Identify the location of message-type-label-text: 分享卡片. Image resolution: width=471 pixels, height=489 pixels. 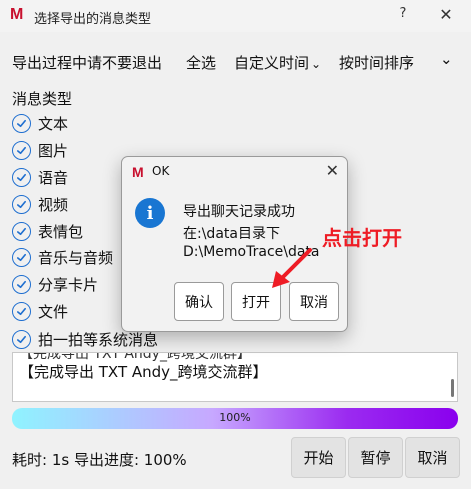
(68, 284).